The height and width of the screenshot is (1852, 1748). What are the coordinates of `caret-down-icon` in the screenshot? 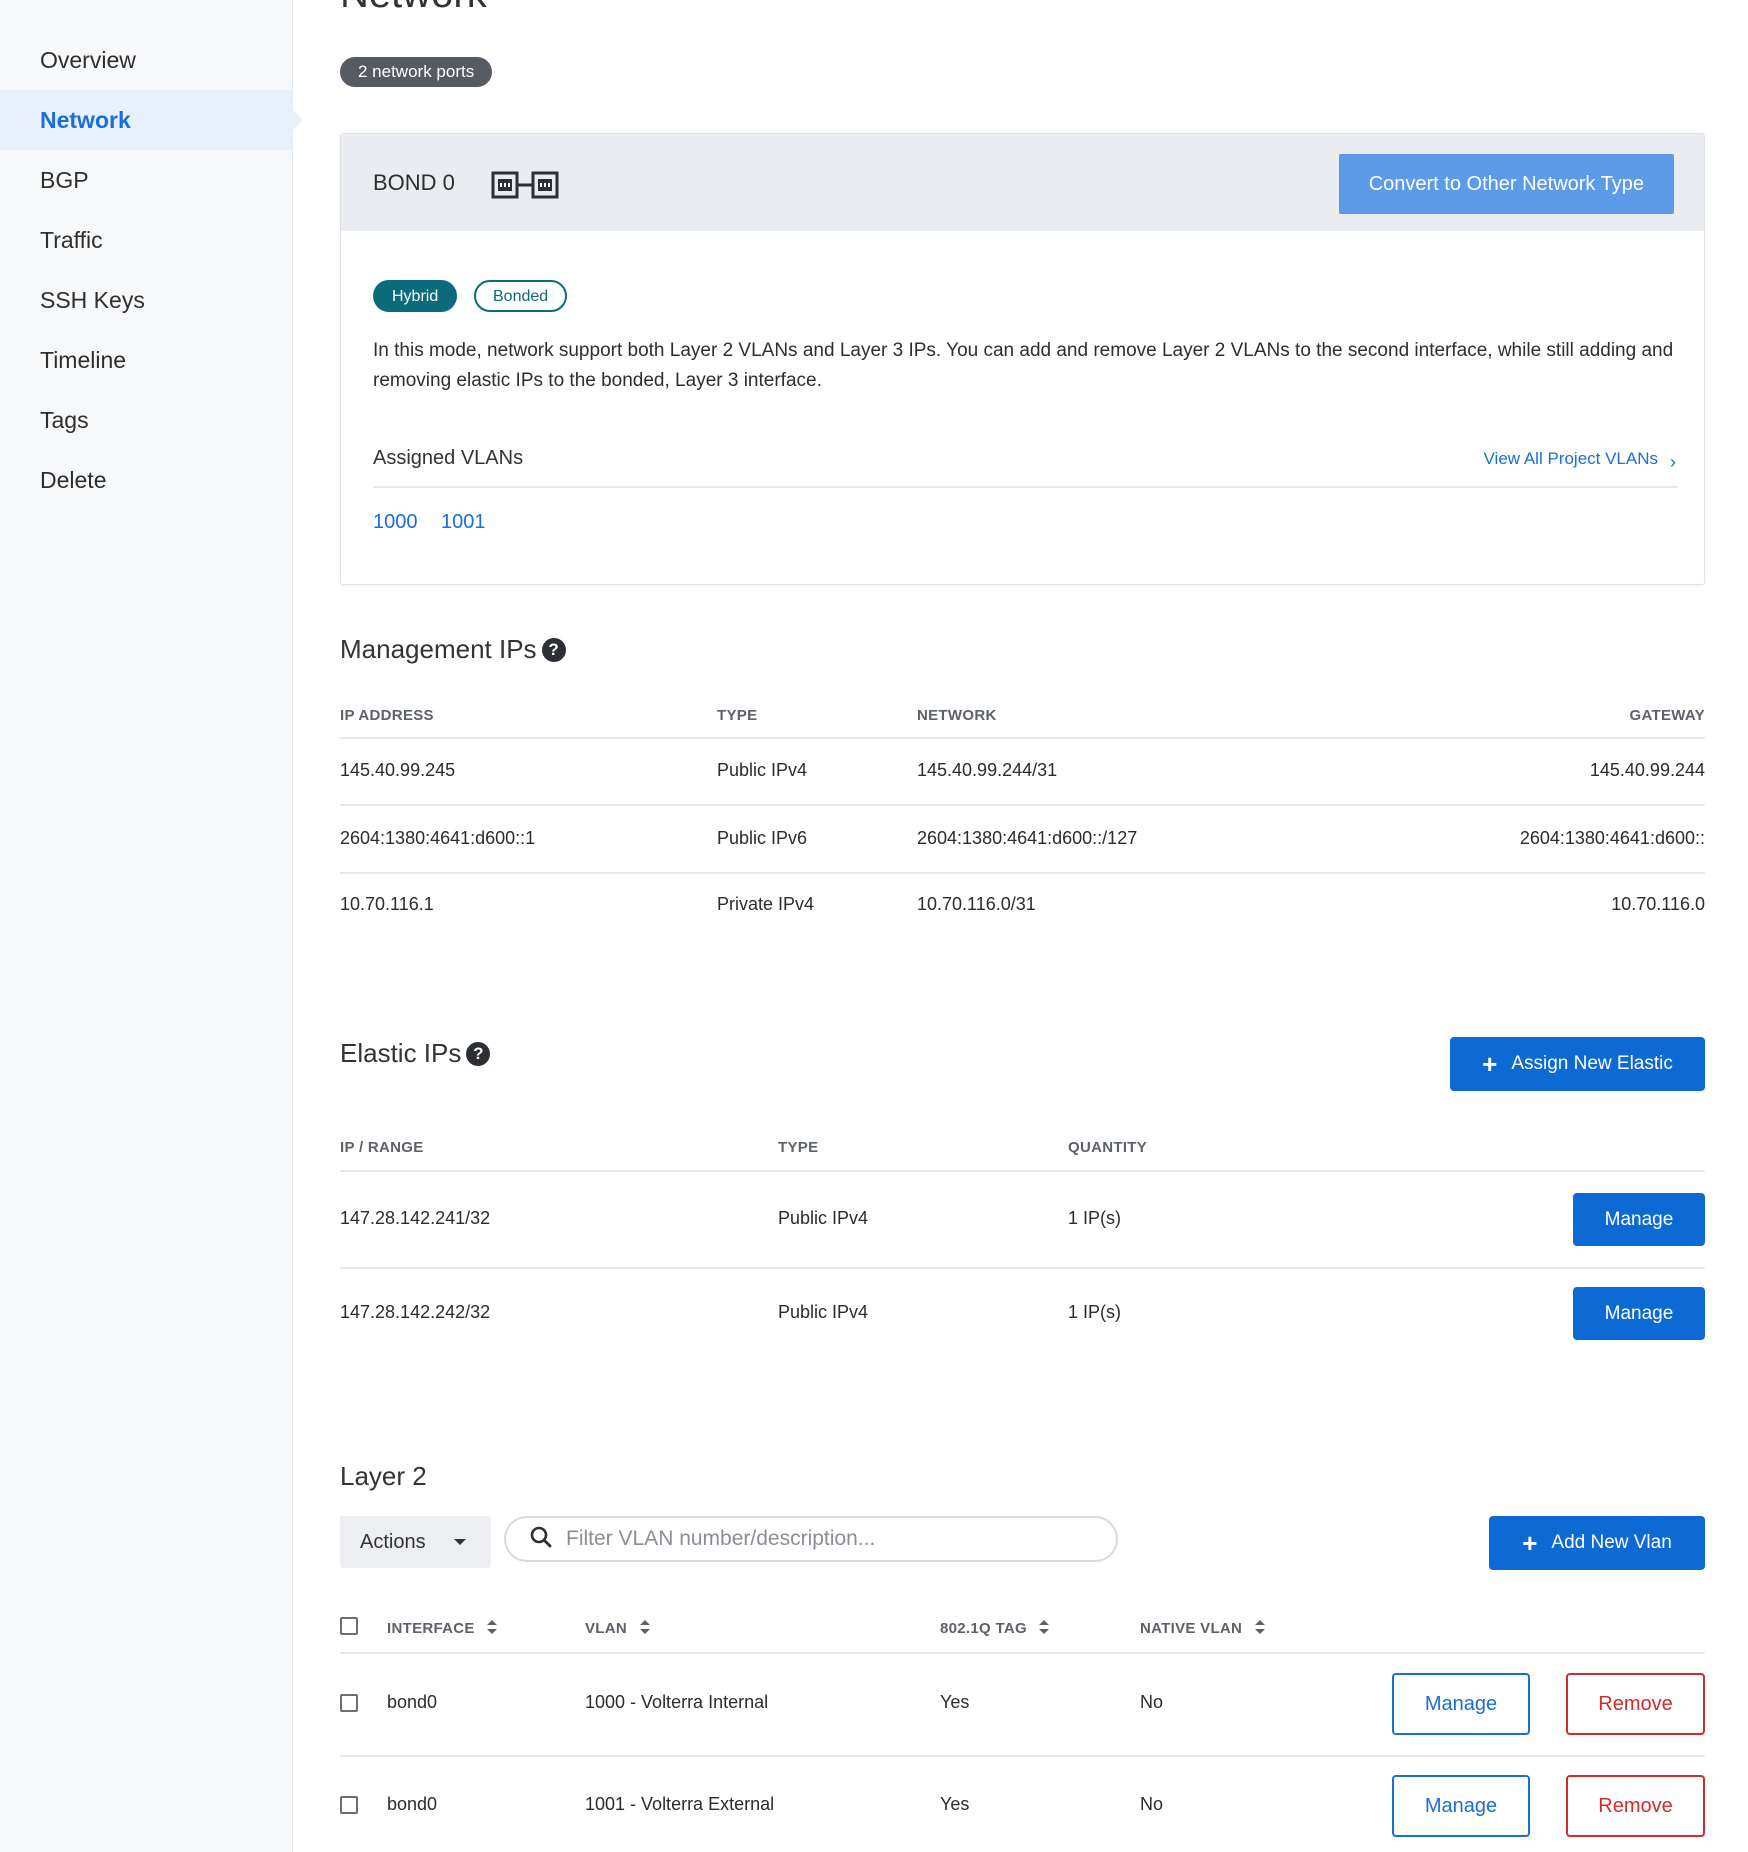 It's located at (459, 1542).